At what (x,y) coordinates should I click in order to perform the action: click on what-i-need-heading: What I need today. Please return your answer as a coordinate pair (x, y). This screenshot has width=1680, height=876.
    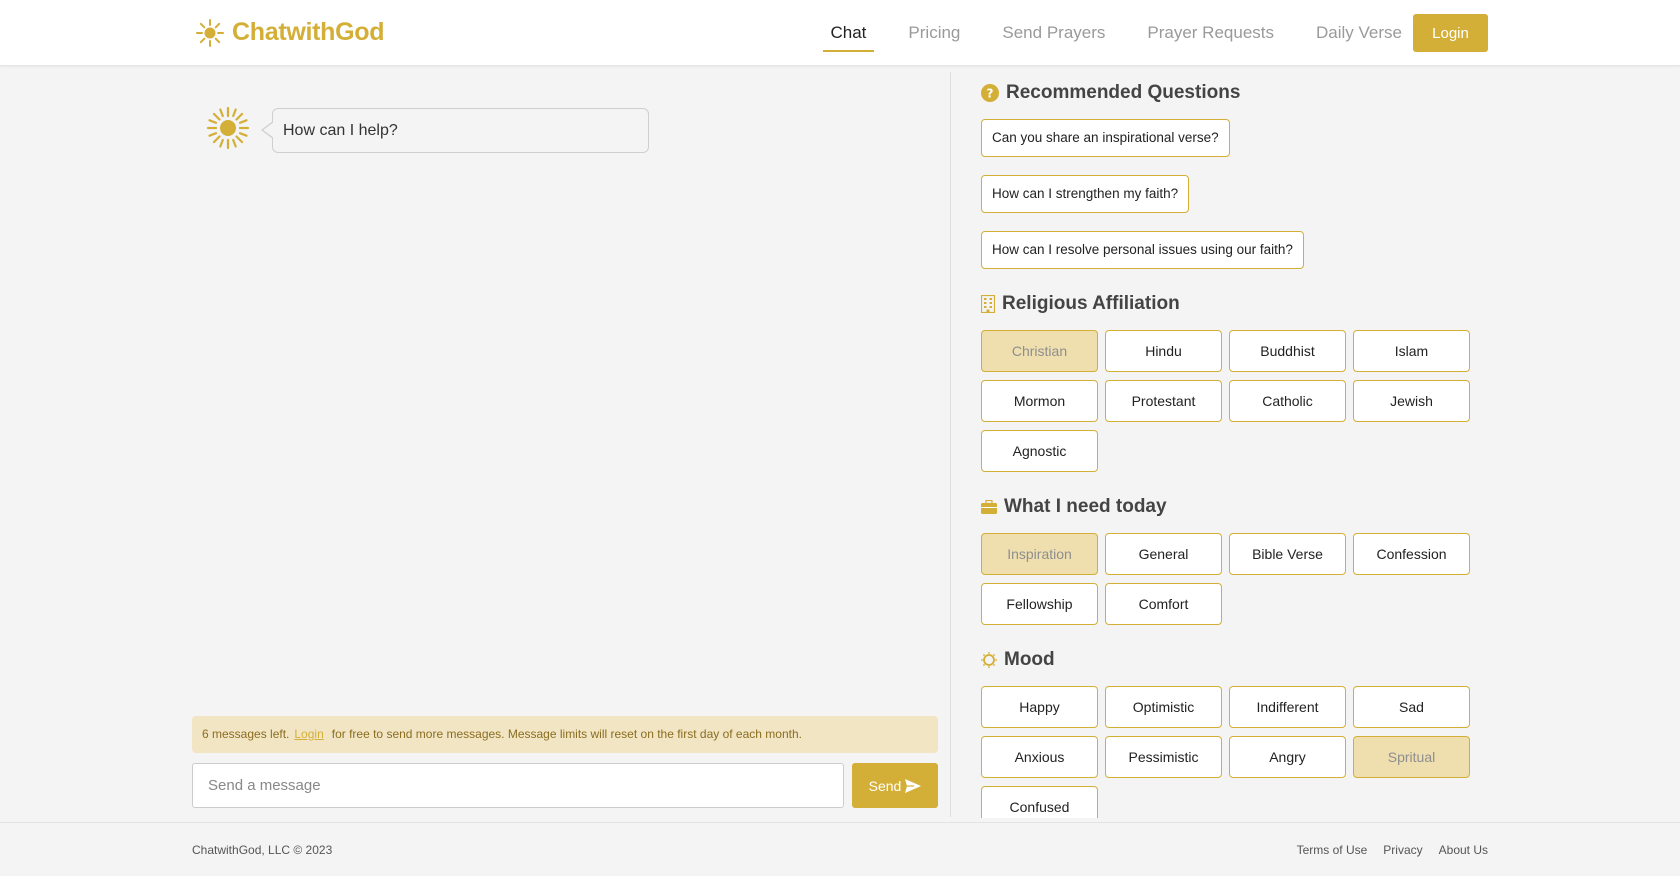
    Looking at the image, I should click on (1074, 507).